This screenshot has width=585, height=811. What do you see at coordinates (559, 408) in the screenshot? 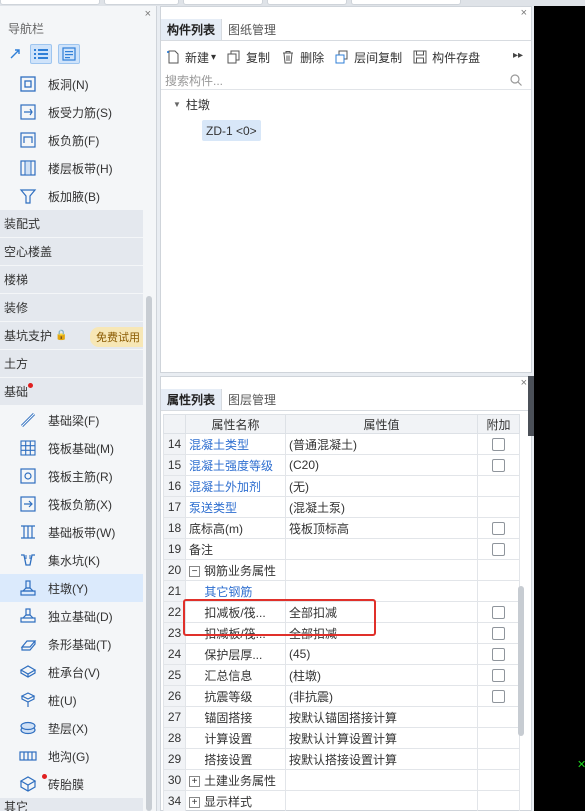
I see `drawing-canvas: ✕` at bounding box center [559, 408].